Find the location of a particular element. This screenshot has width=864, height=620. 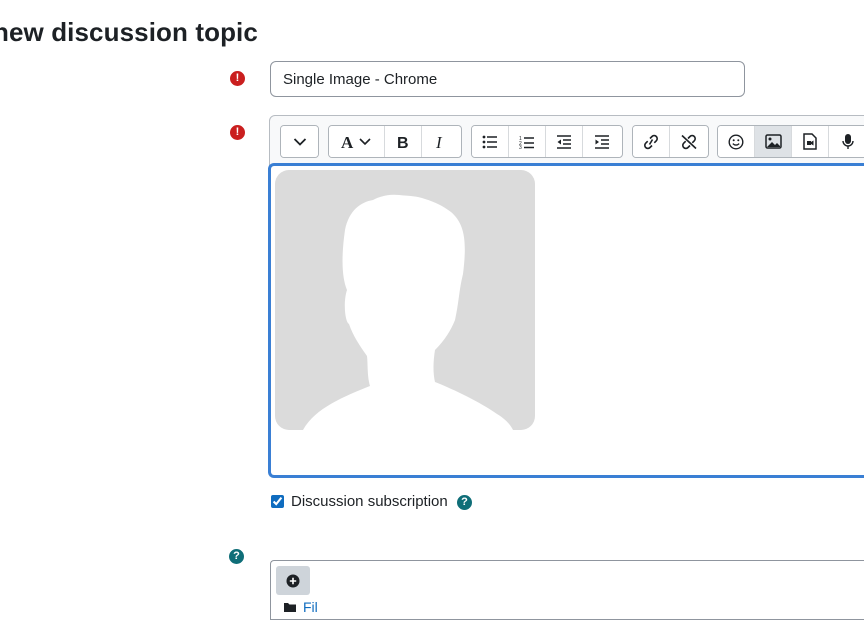

svg-text: A is located at coordinates (347, 142).